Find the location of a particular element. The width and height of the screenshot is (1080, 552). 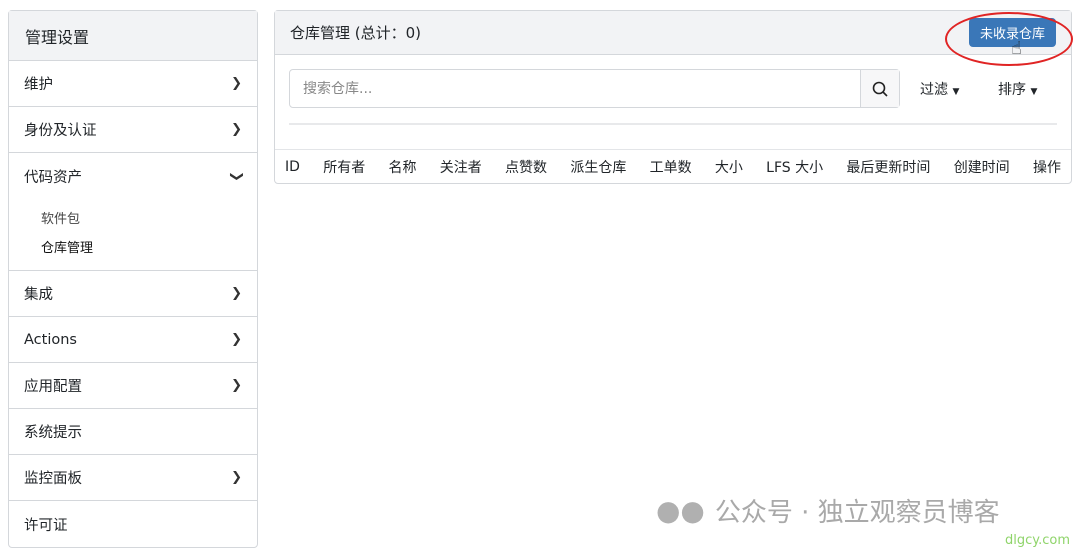

search-bar is located at coordinates (594, 88).